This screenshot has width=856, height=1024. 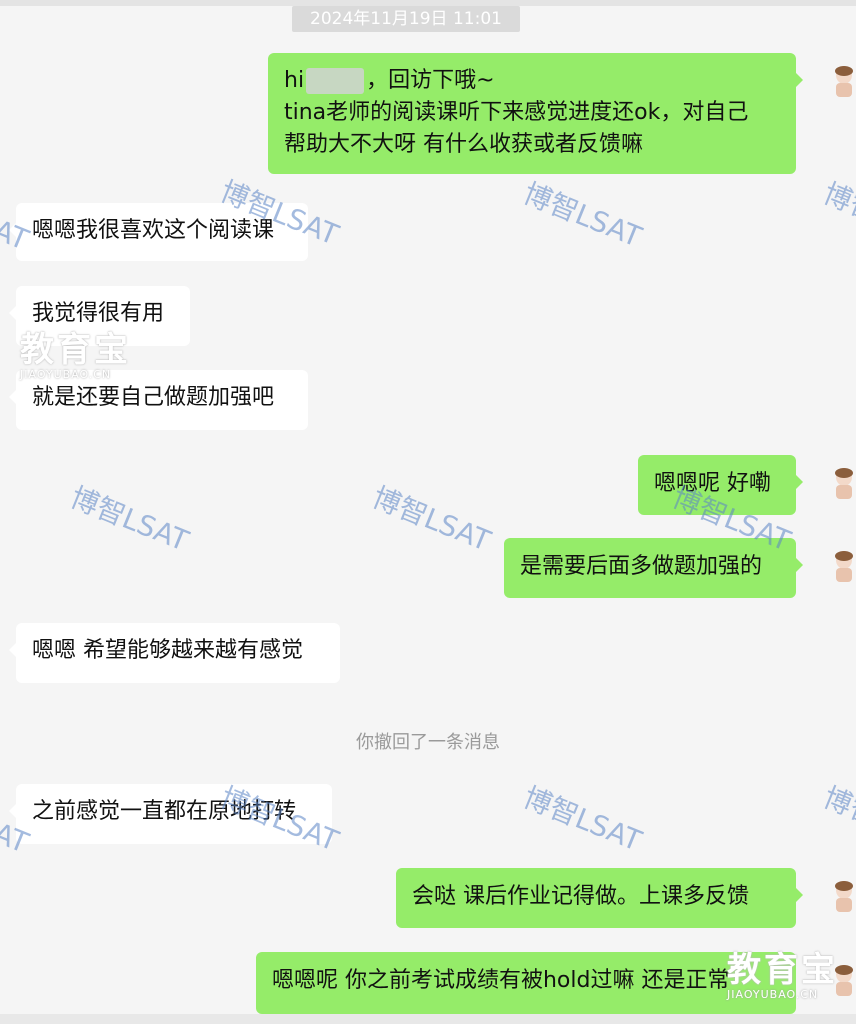 What do you see at coordinates (389, 81) in the screenshot?
I see `message-line: hi ，回访下哦~` at bounding box center [389, 81].